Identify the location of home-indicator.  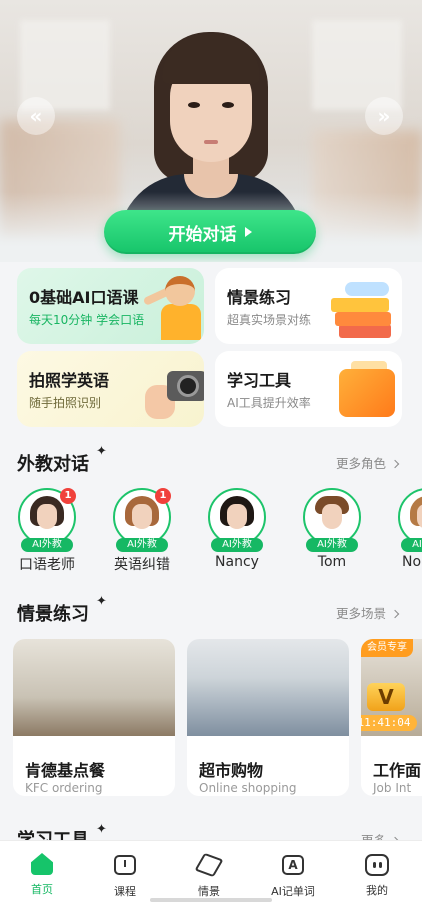
(211, 900).